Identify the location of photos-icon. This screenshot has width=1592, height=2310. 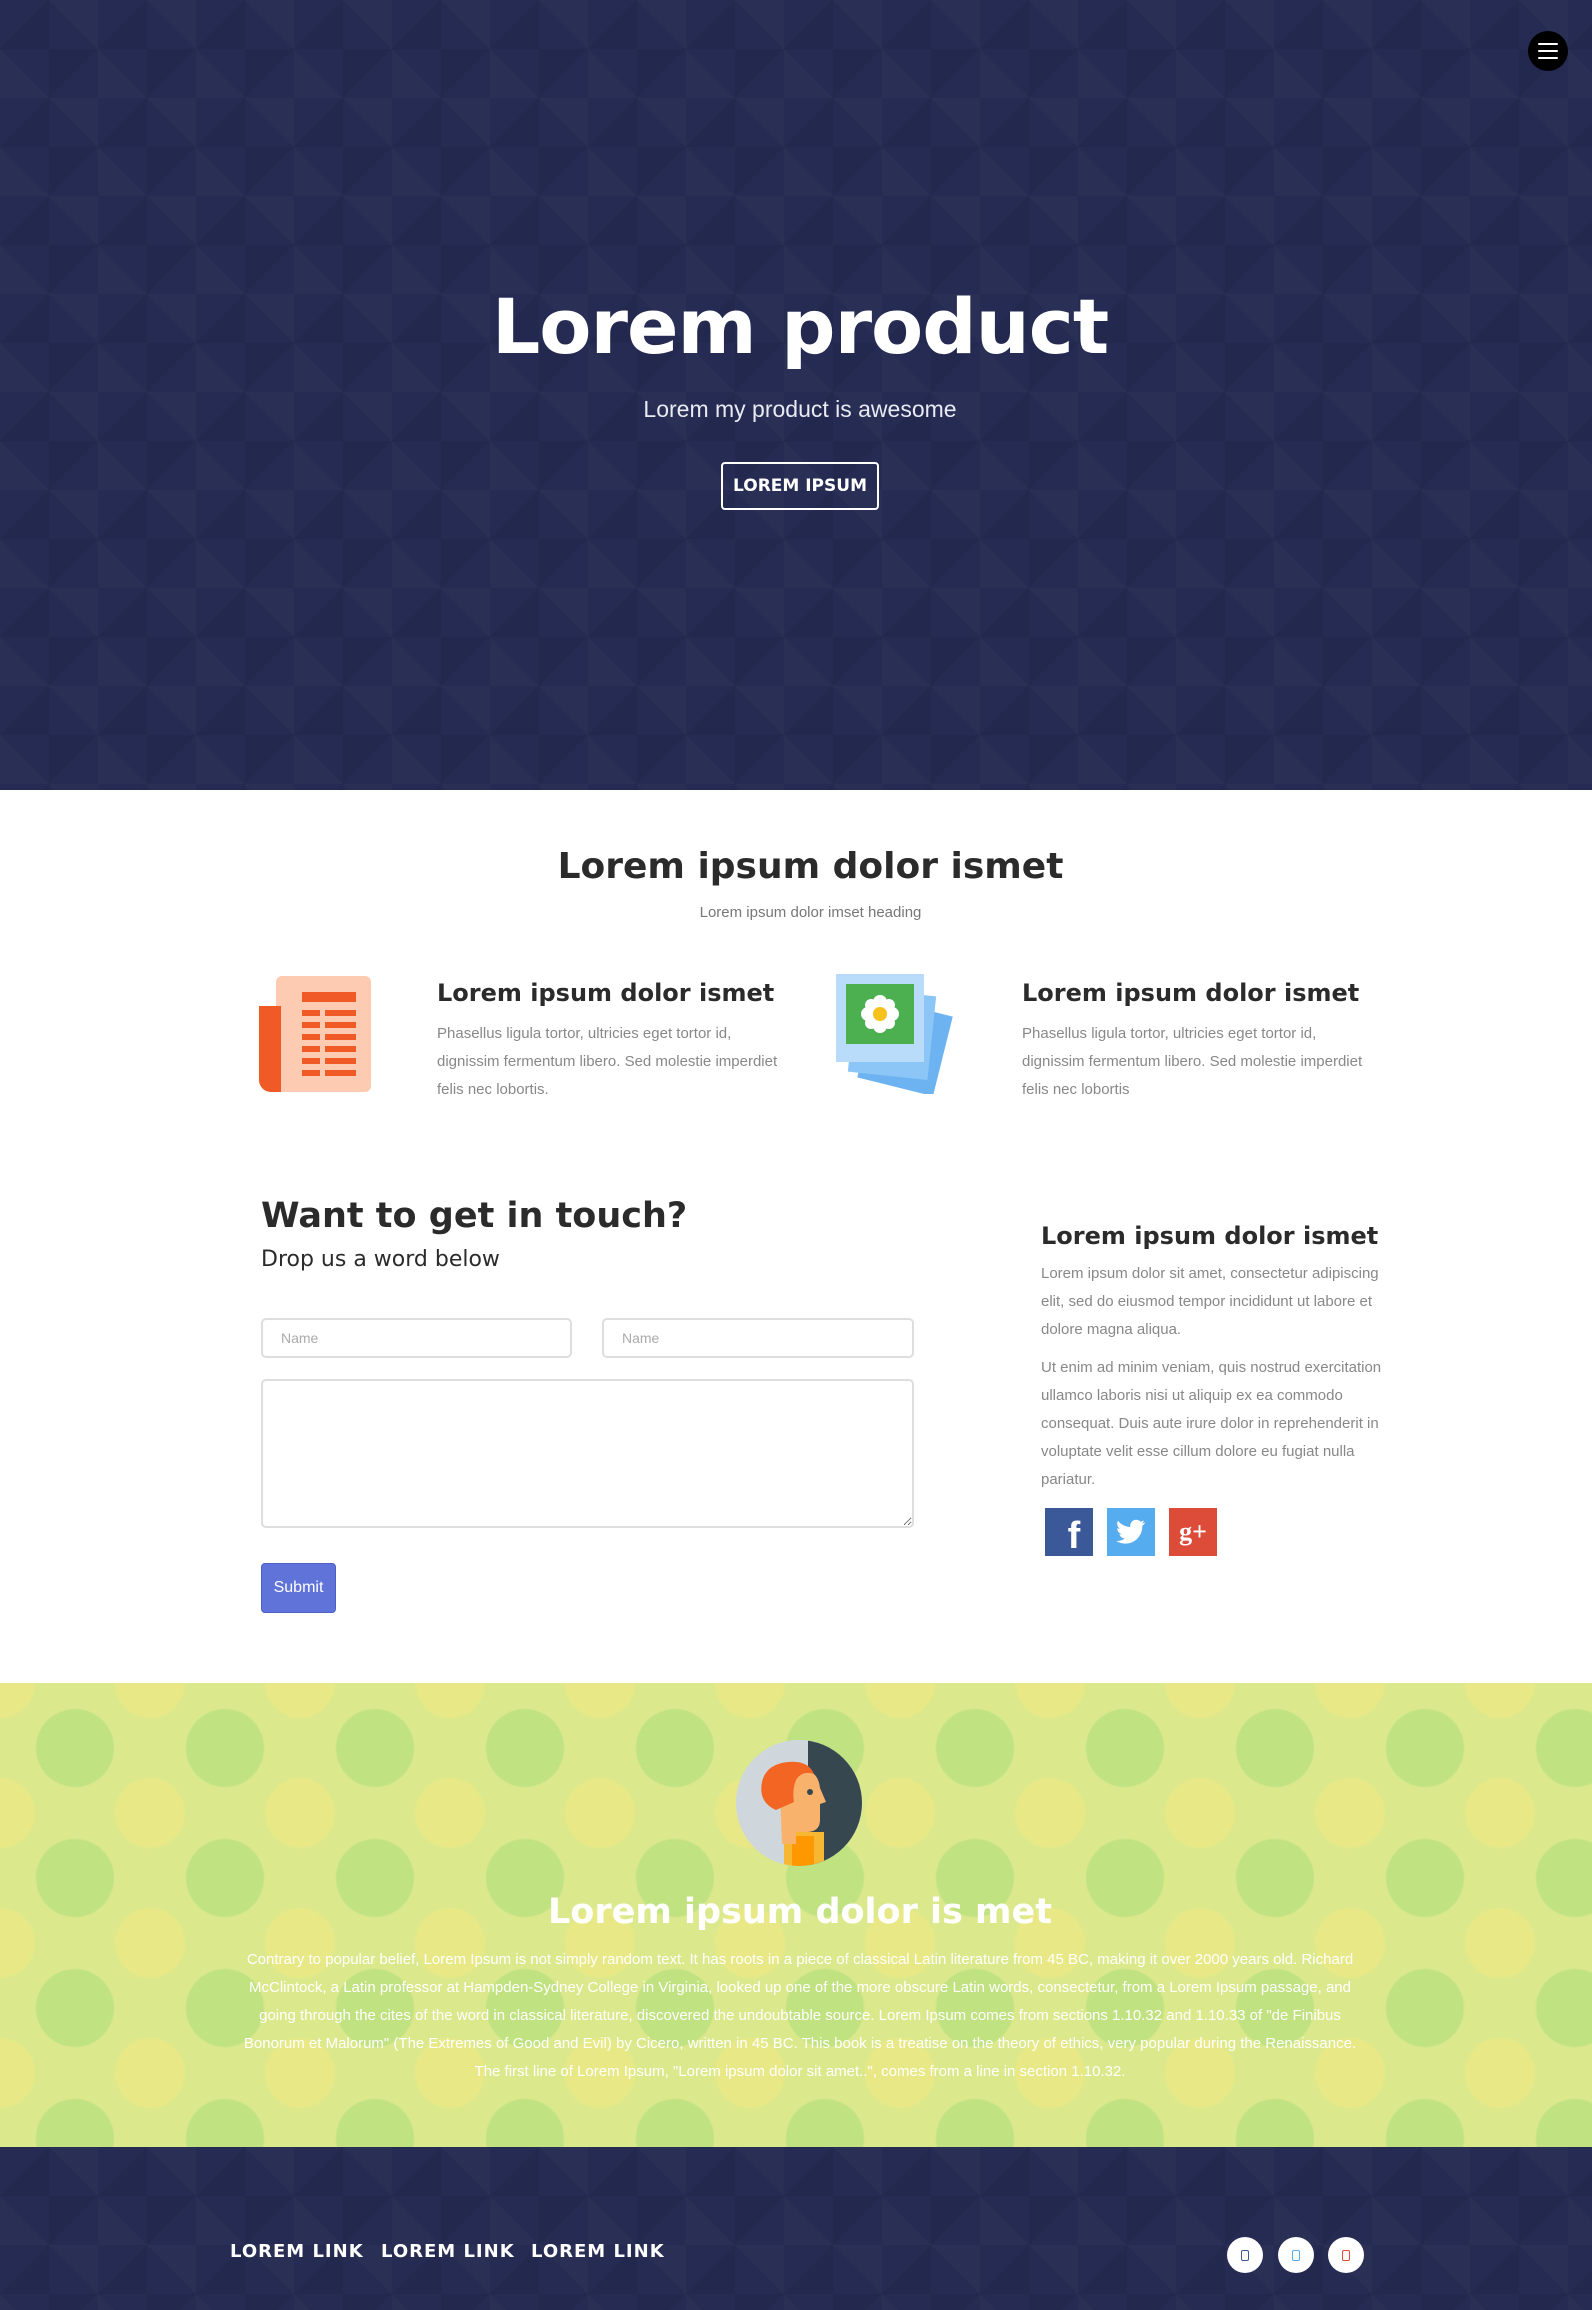
(894, 1034).